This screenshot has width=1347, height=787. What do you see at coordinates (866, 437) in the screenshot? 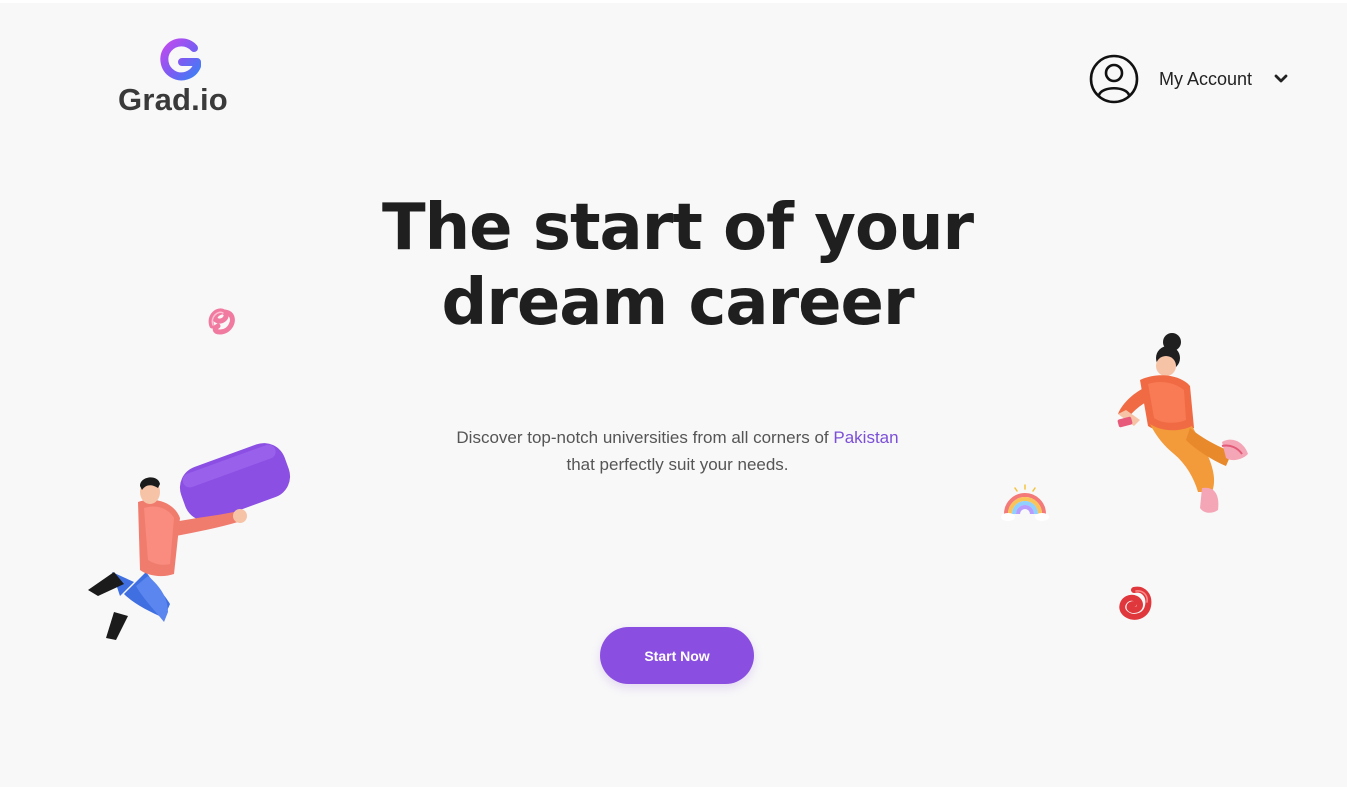
I see `country-highlight: Pakistan` at bounding box center [866, 437].